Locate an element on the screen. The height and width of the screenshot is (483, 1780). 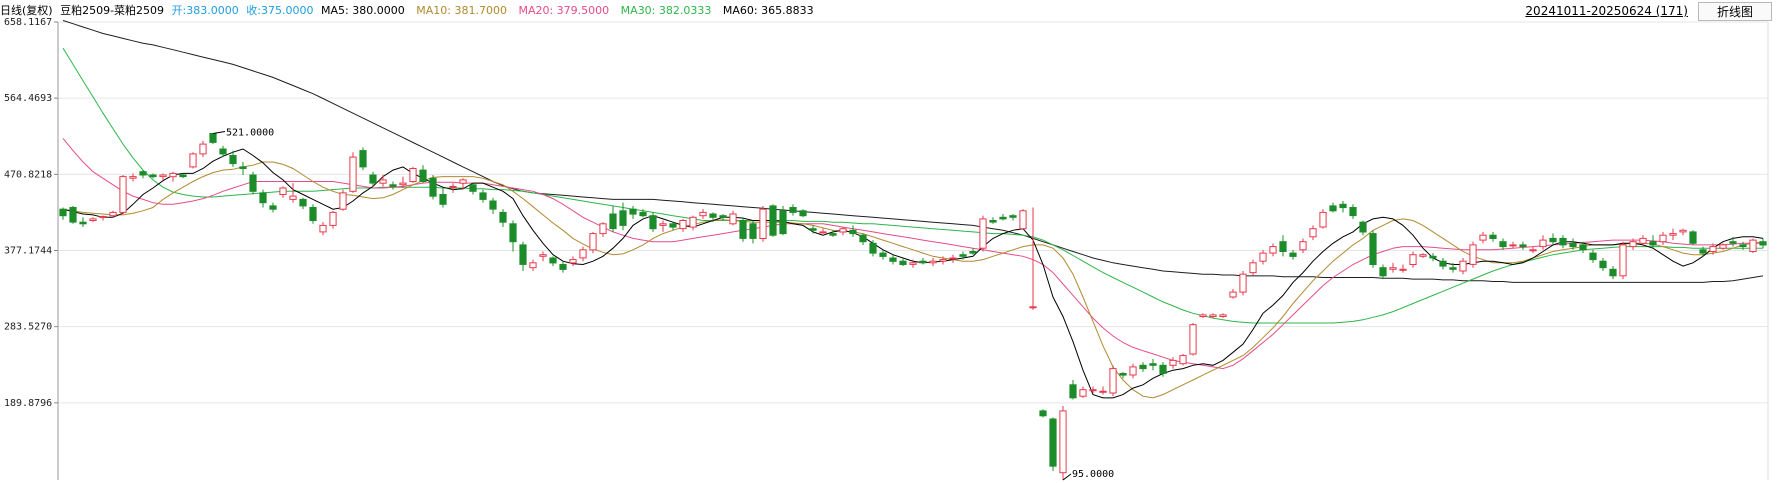
y-tick-label: 189.8796 is located at coordinates (28, 403).